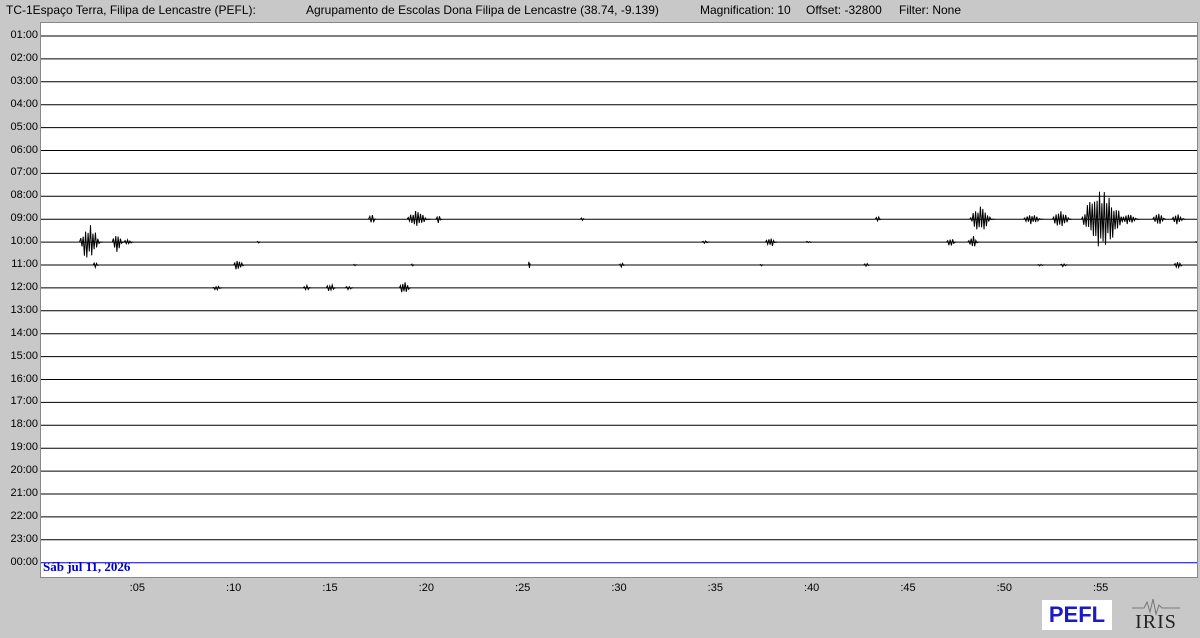 This screenshot has width=1200, height=638. I want to click on offset-readout: Offset: -32800, so click(844, 10).